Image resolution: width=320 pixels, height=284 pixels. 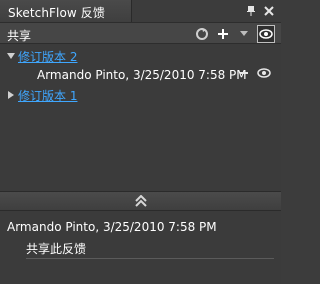 I want to click on add-button, so click(x=223, y=34).